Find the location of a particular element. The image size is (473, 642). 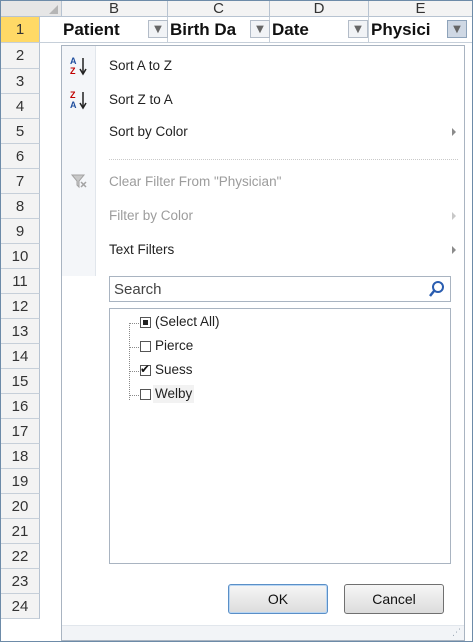

row-header-8: 8 is located at coordinates (20, 206).